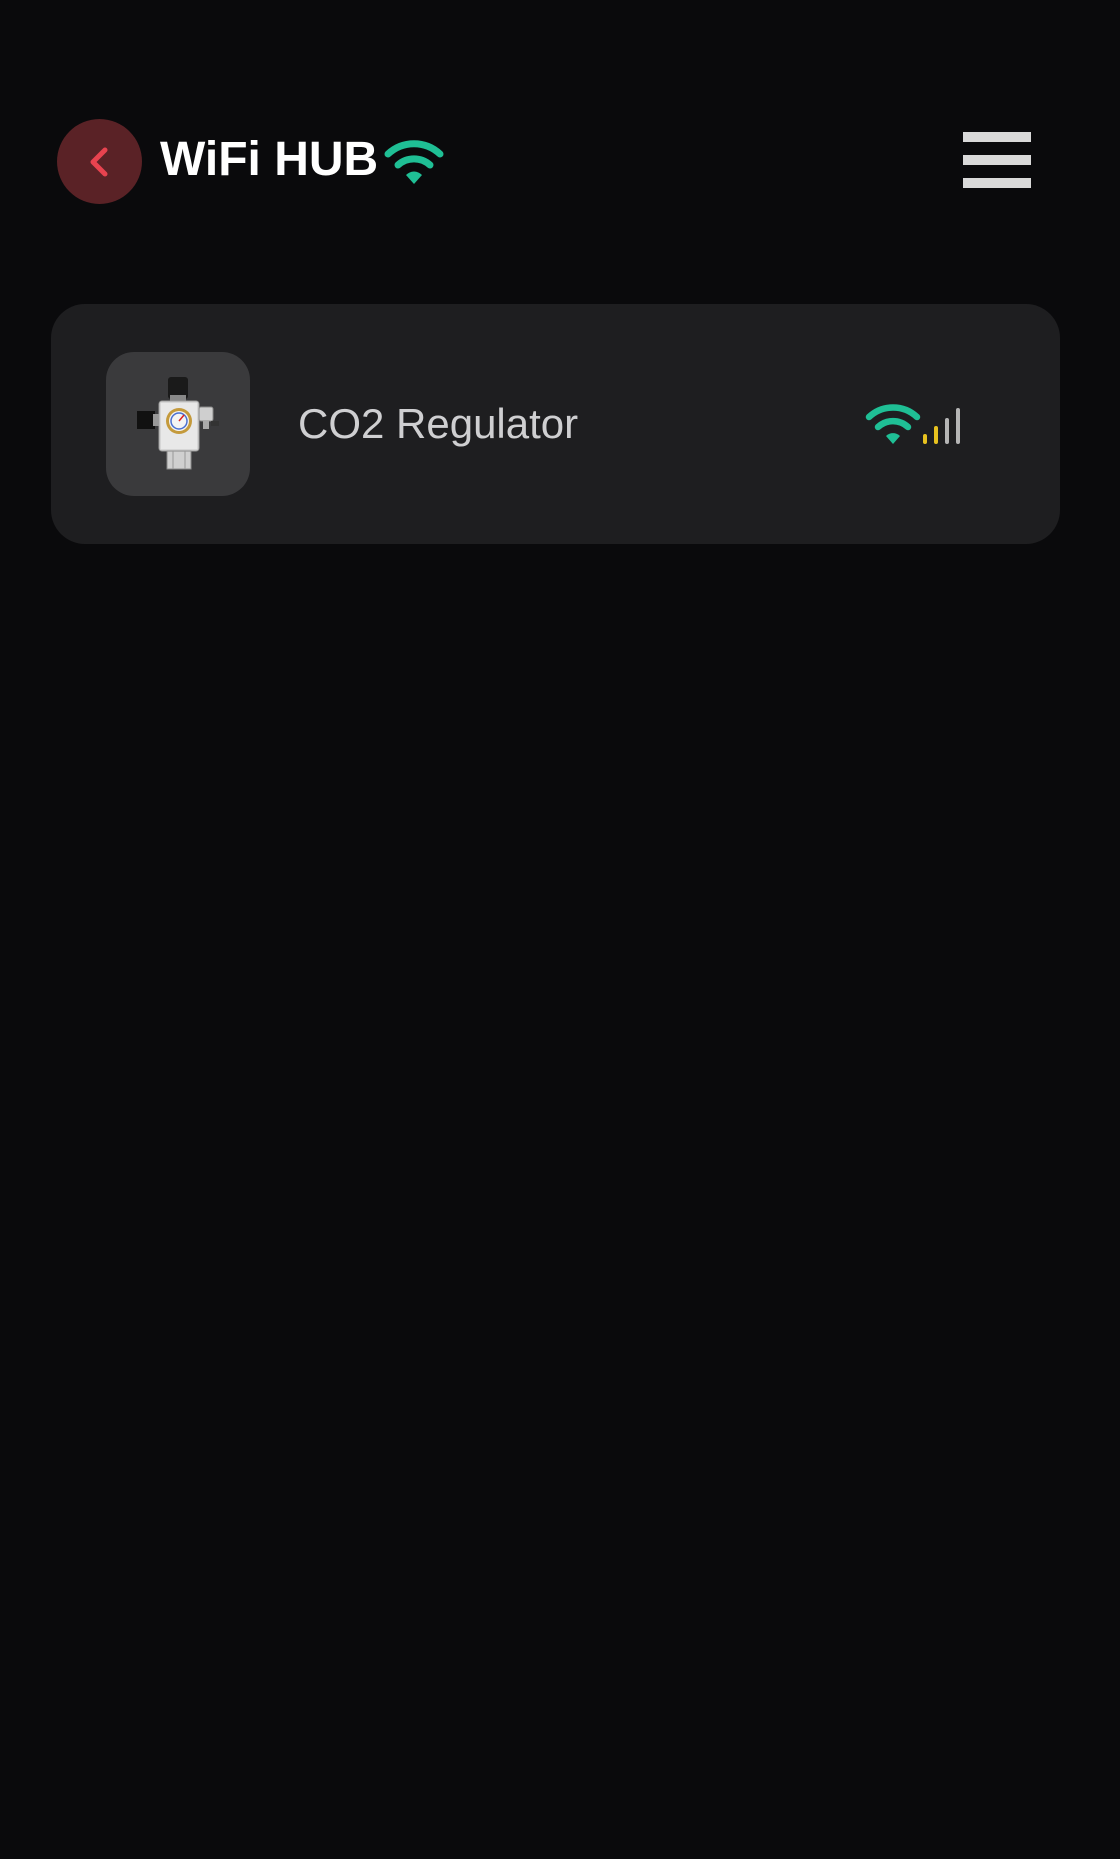  I want to click on device-thumbnail, so click(178, 424).